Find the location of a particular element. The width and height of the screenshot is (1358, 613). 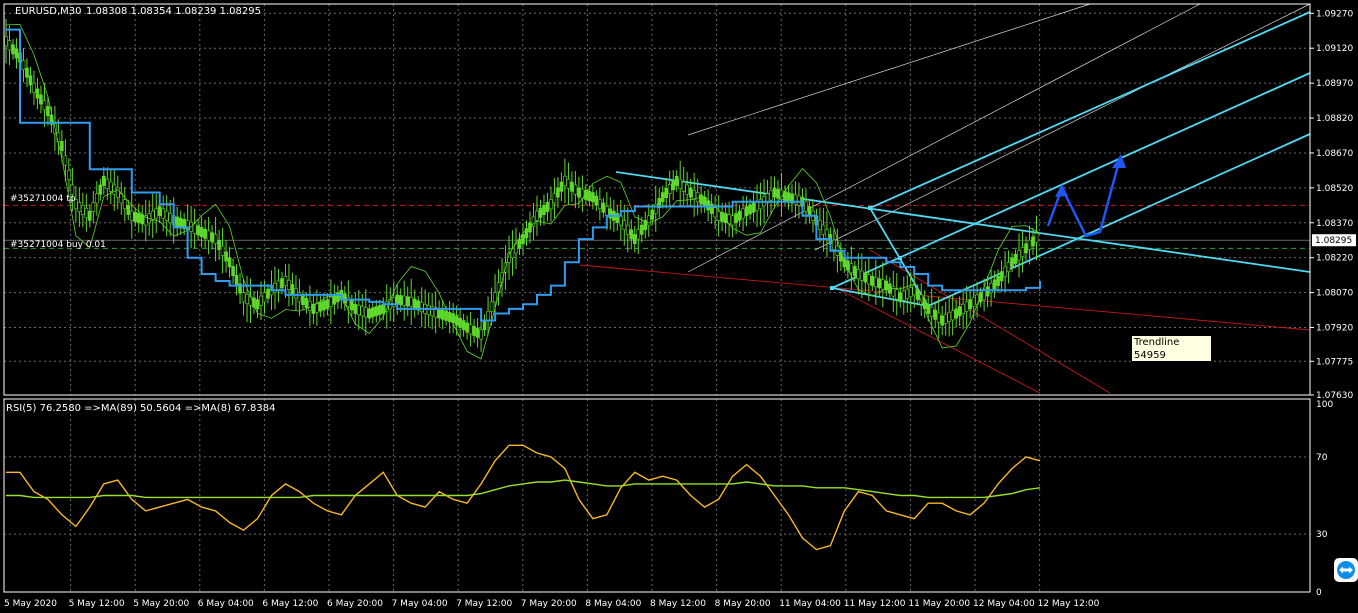

y-tick-label: 1.08520 is located at coordinates (1334, 189).